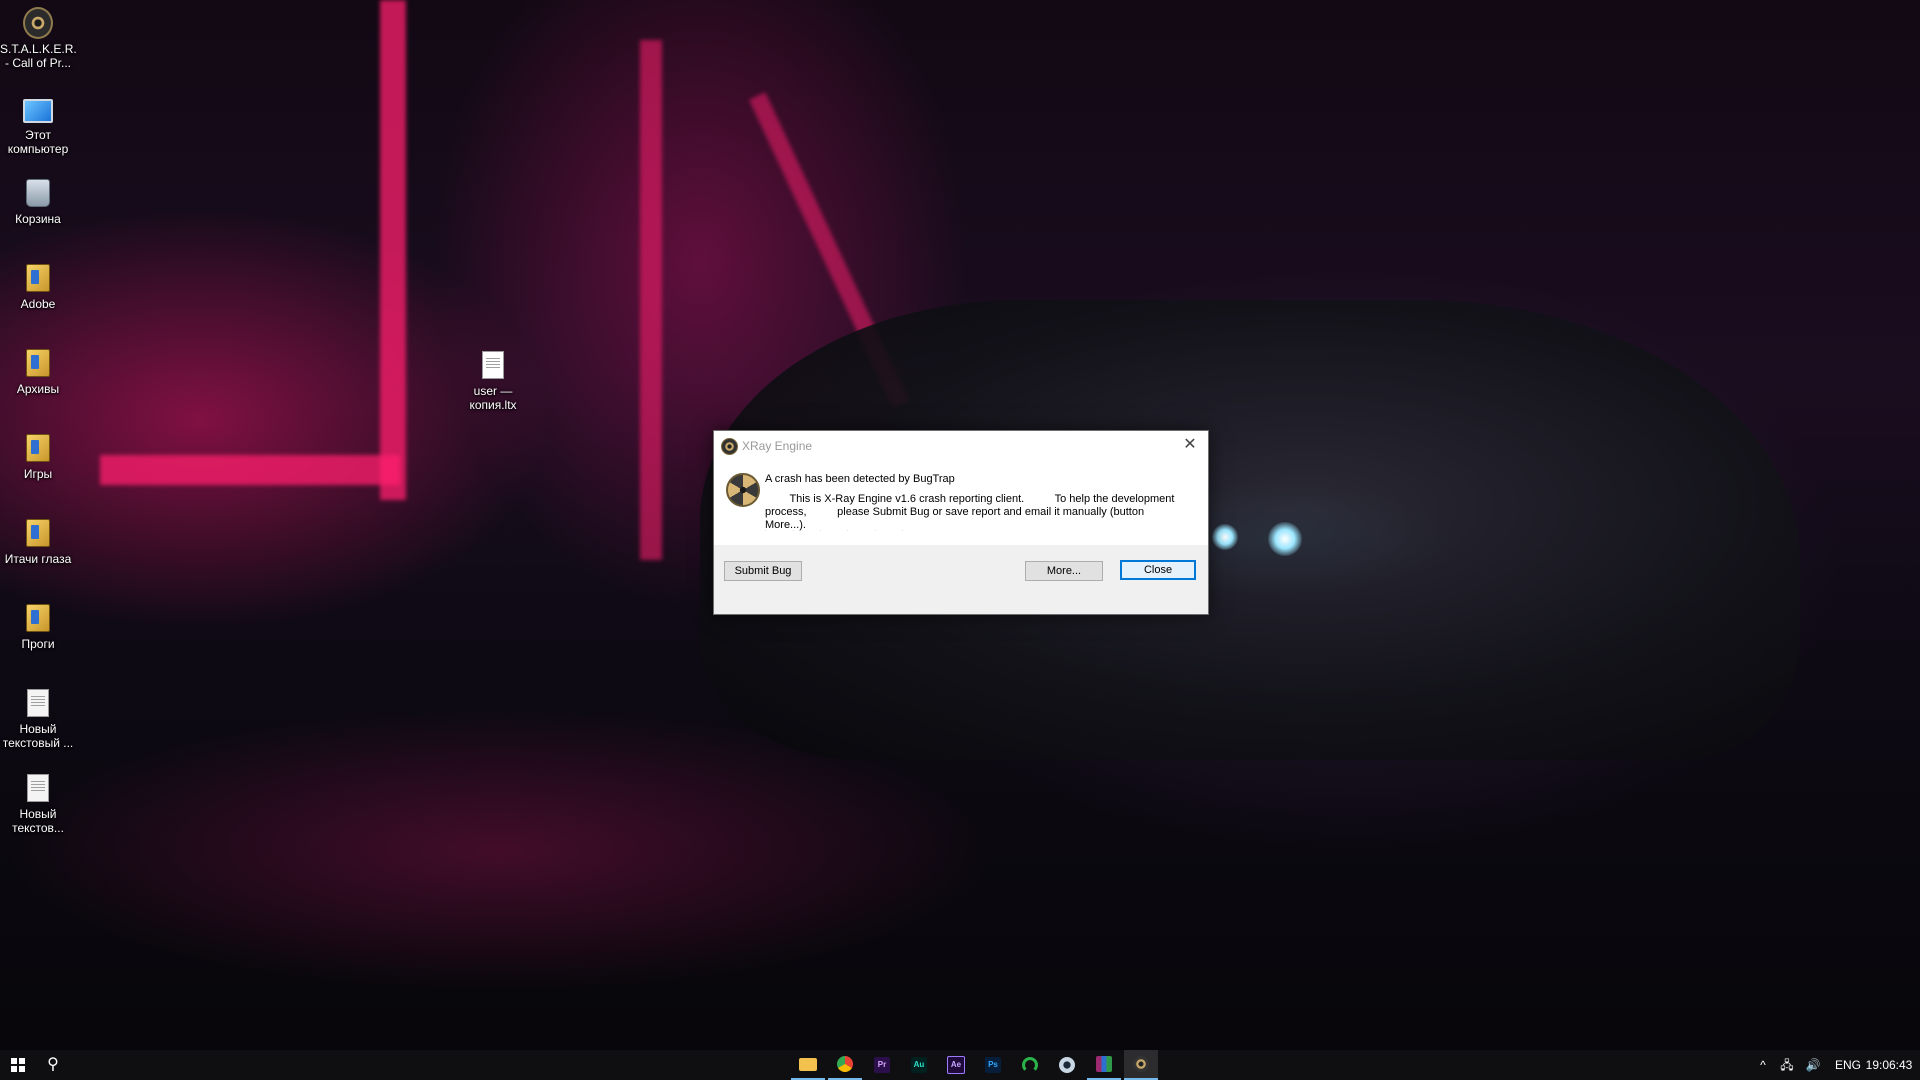 Image resolution: width=1920 pixels, height=1080 pixels. I want to click on audition-icon: Au, so click(919, 1065).